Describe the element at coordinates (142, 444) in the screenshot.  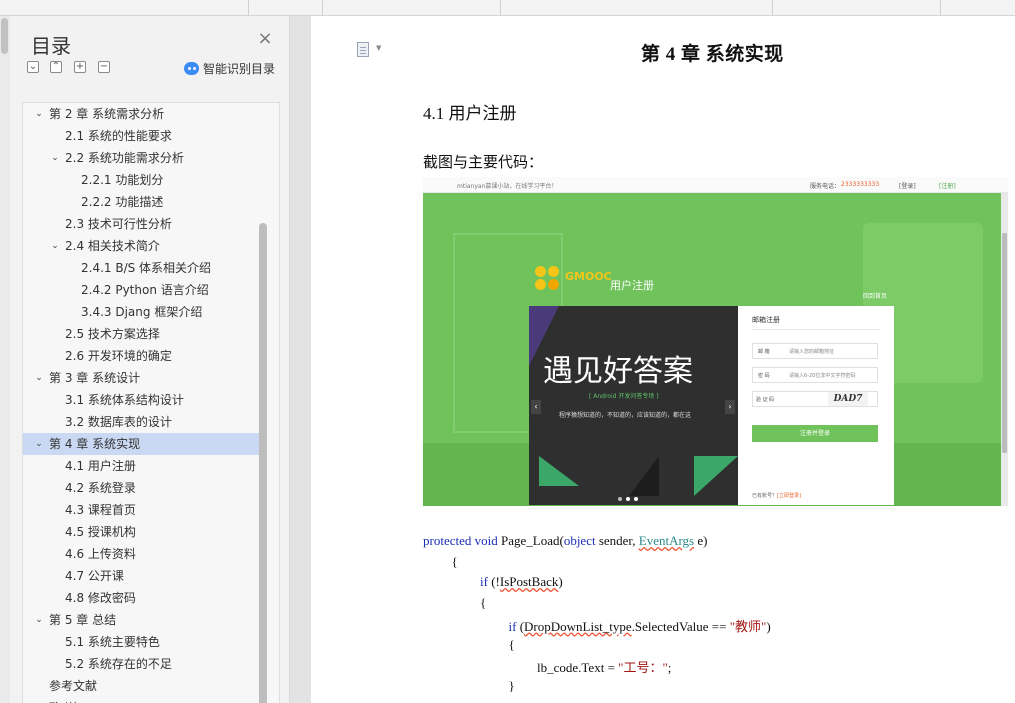
I see `toc-item: ⌄ 第 4 章 系统实现` at that location.